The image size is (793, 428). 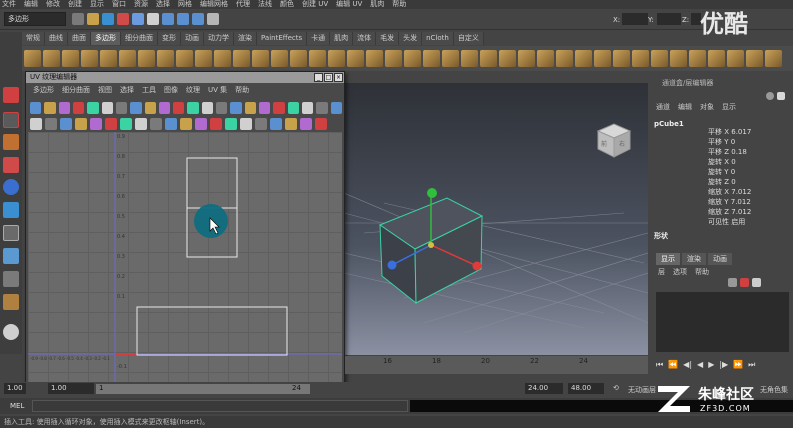 What do you see at coordinates (108, 19) in the screenshot?
I see `save-scene-icon` at bounding box center [108, 19].